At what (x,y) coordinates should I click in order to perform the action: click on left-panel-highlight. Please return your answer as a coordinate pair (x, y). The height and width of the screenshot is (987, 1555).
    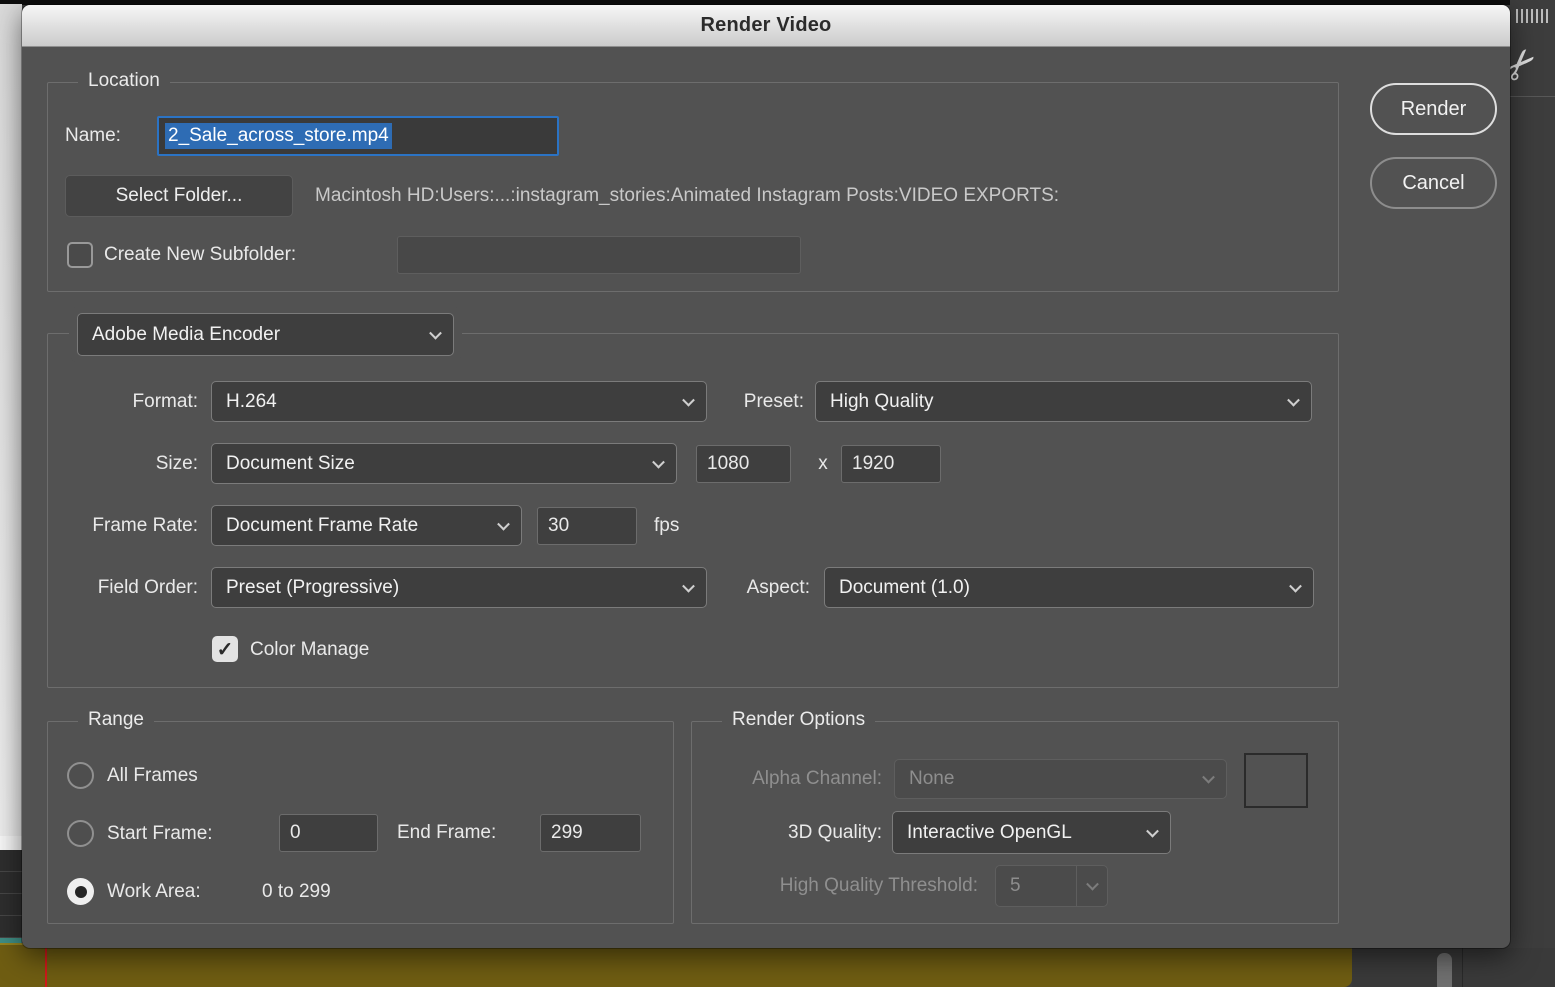
    Looking at the image, I should click on (11, 843).